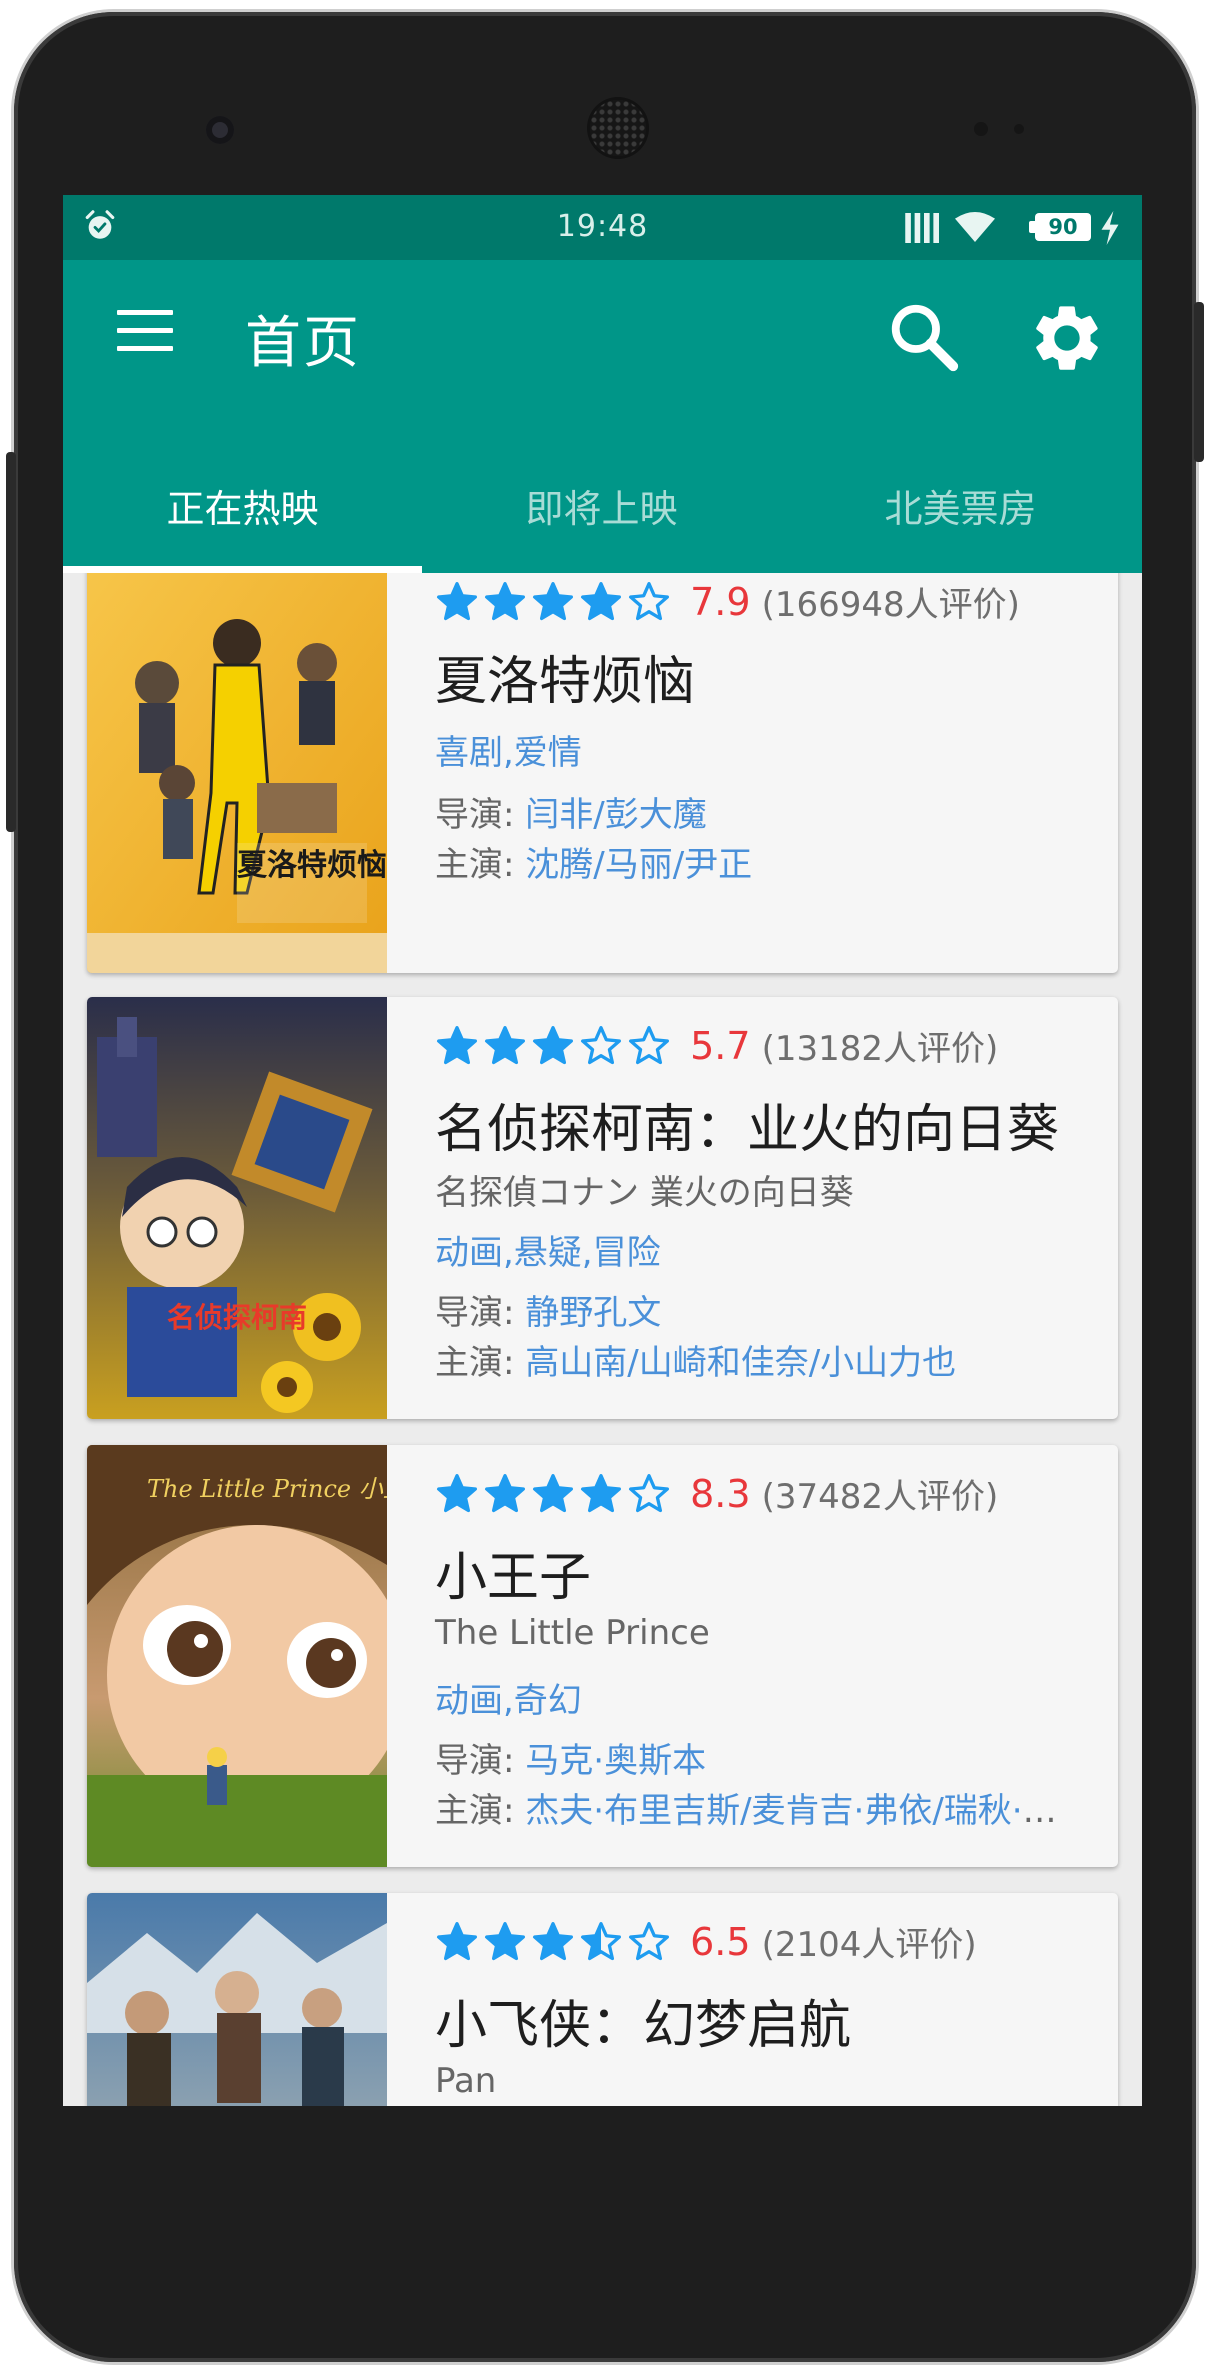 Image resolution: width=1210 pixels, height=2375 pixels. Describe the element at coordinates (869, 1945) in the screenshot. I see `rating-votes: (2104人评价)` at that location.